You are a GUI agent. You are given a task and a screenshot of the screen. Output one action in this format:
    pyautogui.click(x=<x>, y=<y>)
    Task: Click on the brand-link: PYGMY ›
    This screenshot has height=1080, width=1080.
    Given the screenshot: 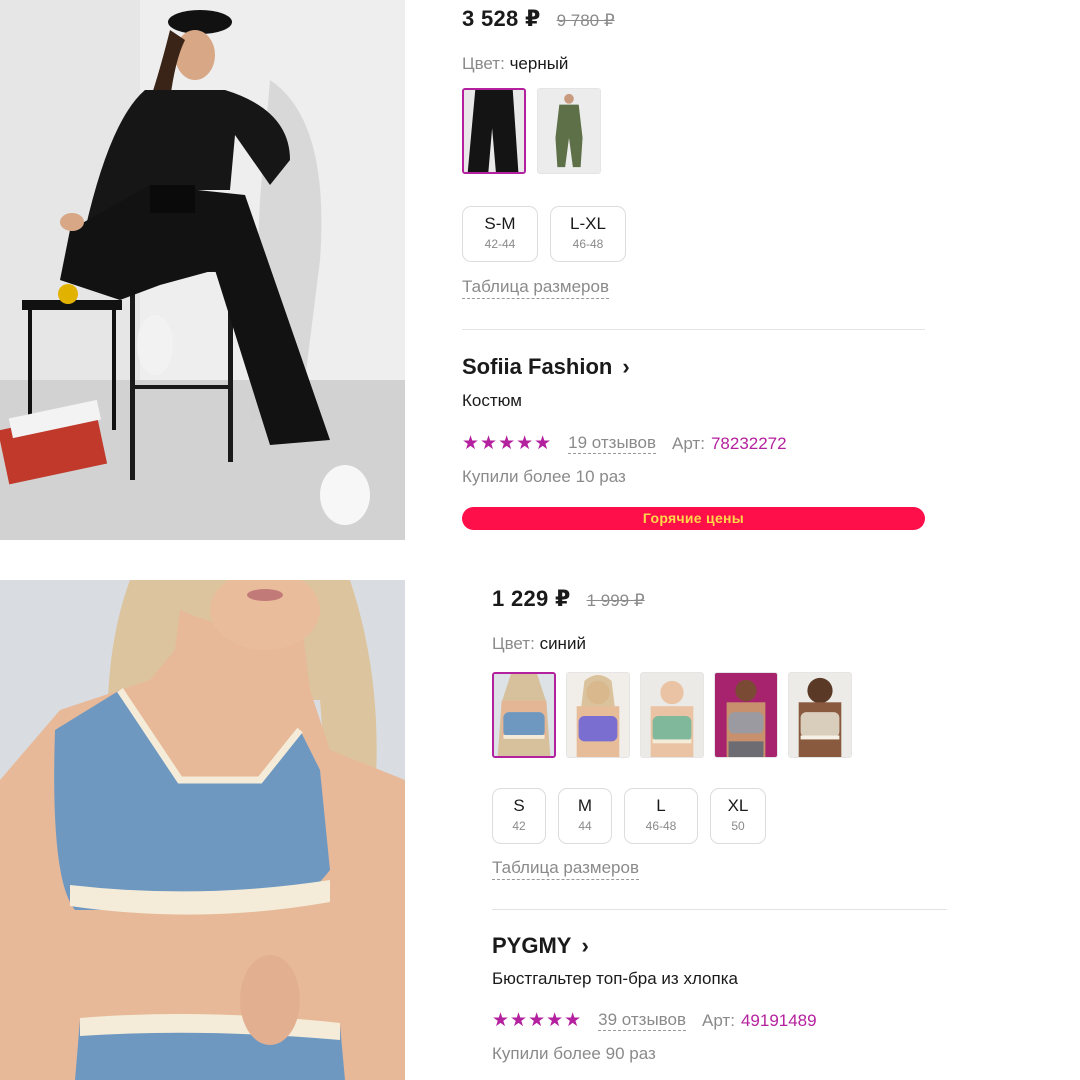 What is the action you would take?
    pyautogui.click(x=540, y=946)
    